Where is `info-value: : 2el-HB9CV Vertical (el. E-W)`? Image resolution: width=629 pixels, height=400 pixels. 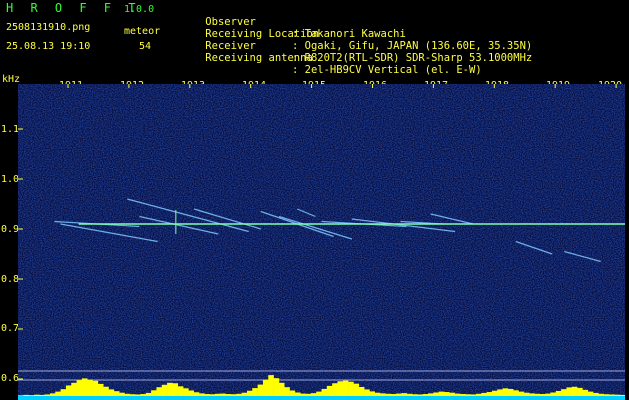 info-value: : 2el-HB9CV Vertical (el. E-W) is located at coordinates (387, 70).